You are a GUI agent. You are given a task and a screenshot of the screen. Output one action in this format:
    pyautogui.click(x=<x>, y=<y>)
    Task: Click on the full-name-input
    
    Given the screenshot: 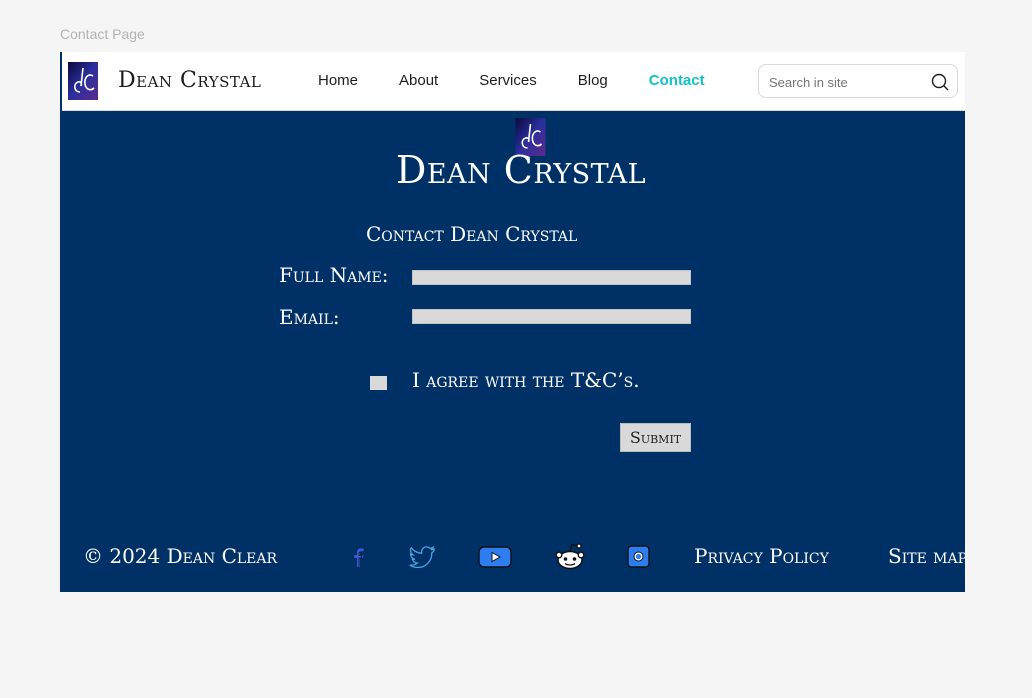 What is the action you would take?
    pyautogui.click(x=551, y=277)
    